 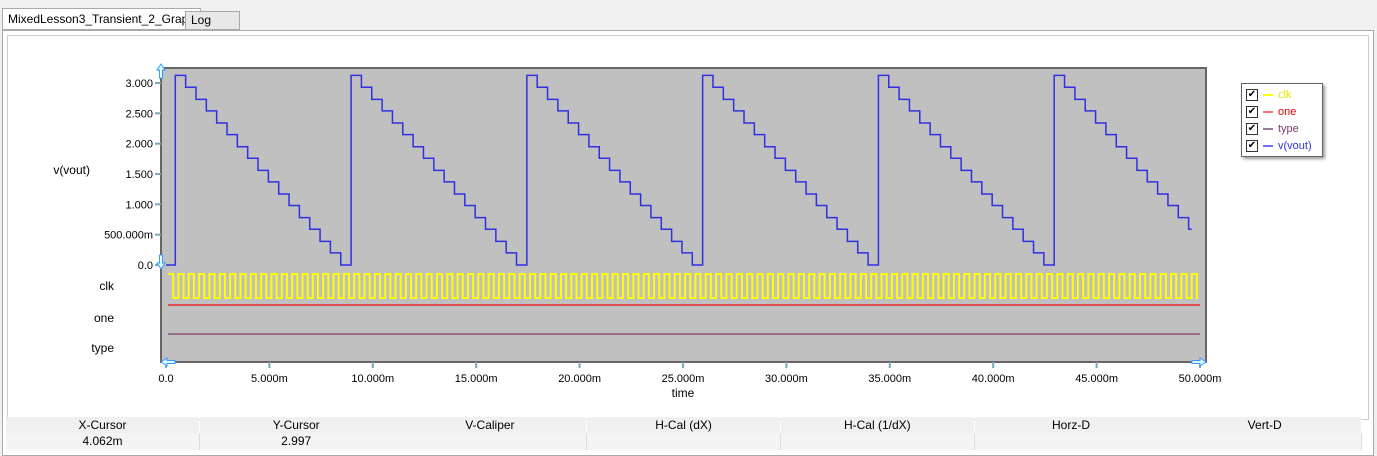 I want to click on column-header: H-Cal (1/dX), so click(x=877, y=425).